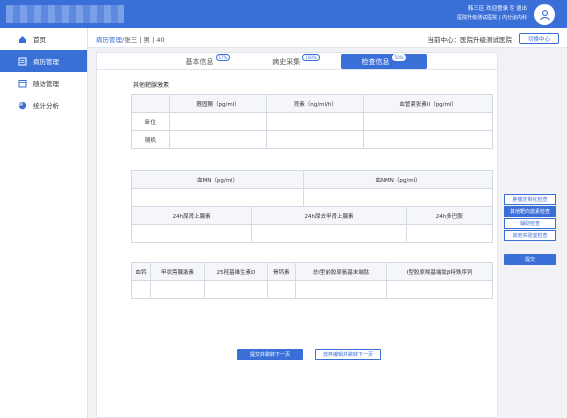 The height and width of the screenshot is (418, 567). I want to click on sidebar-item-label: 统计分析, so click(46, 106).